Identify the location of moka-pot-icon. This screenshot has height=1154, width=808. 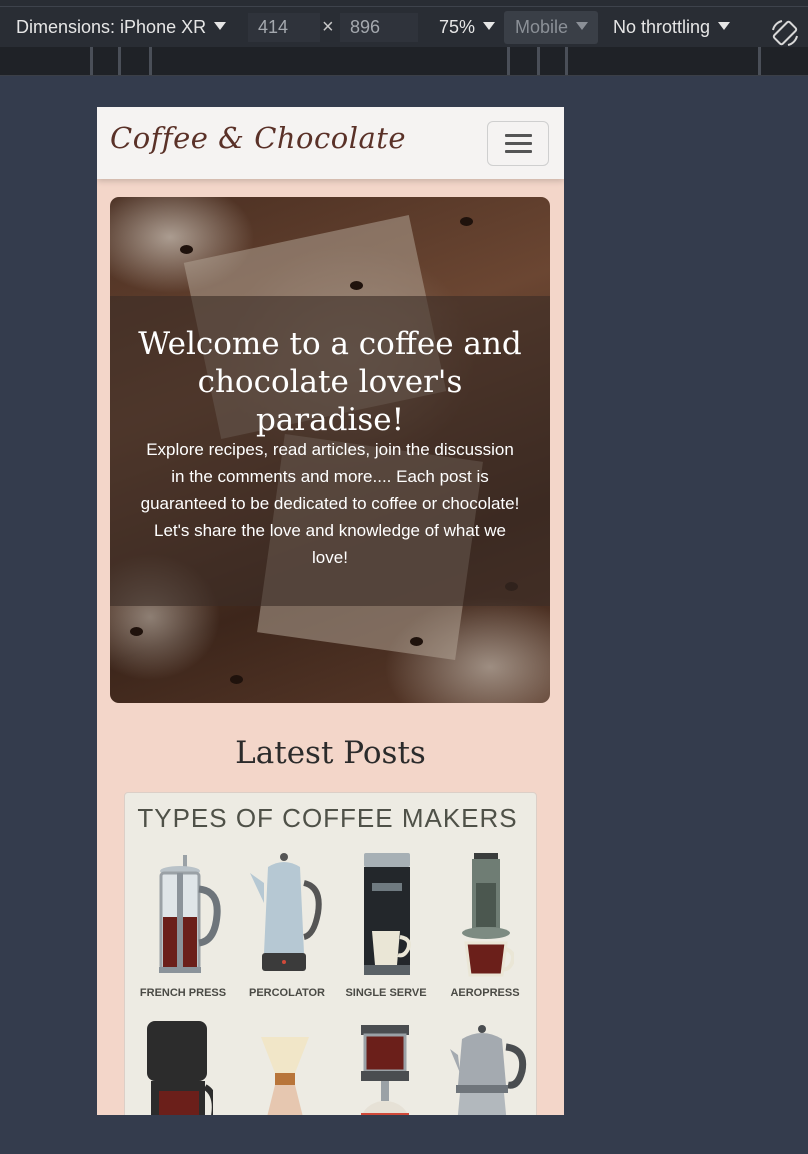
(488, 1070).